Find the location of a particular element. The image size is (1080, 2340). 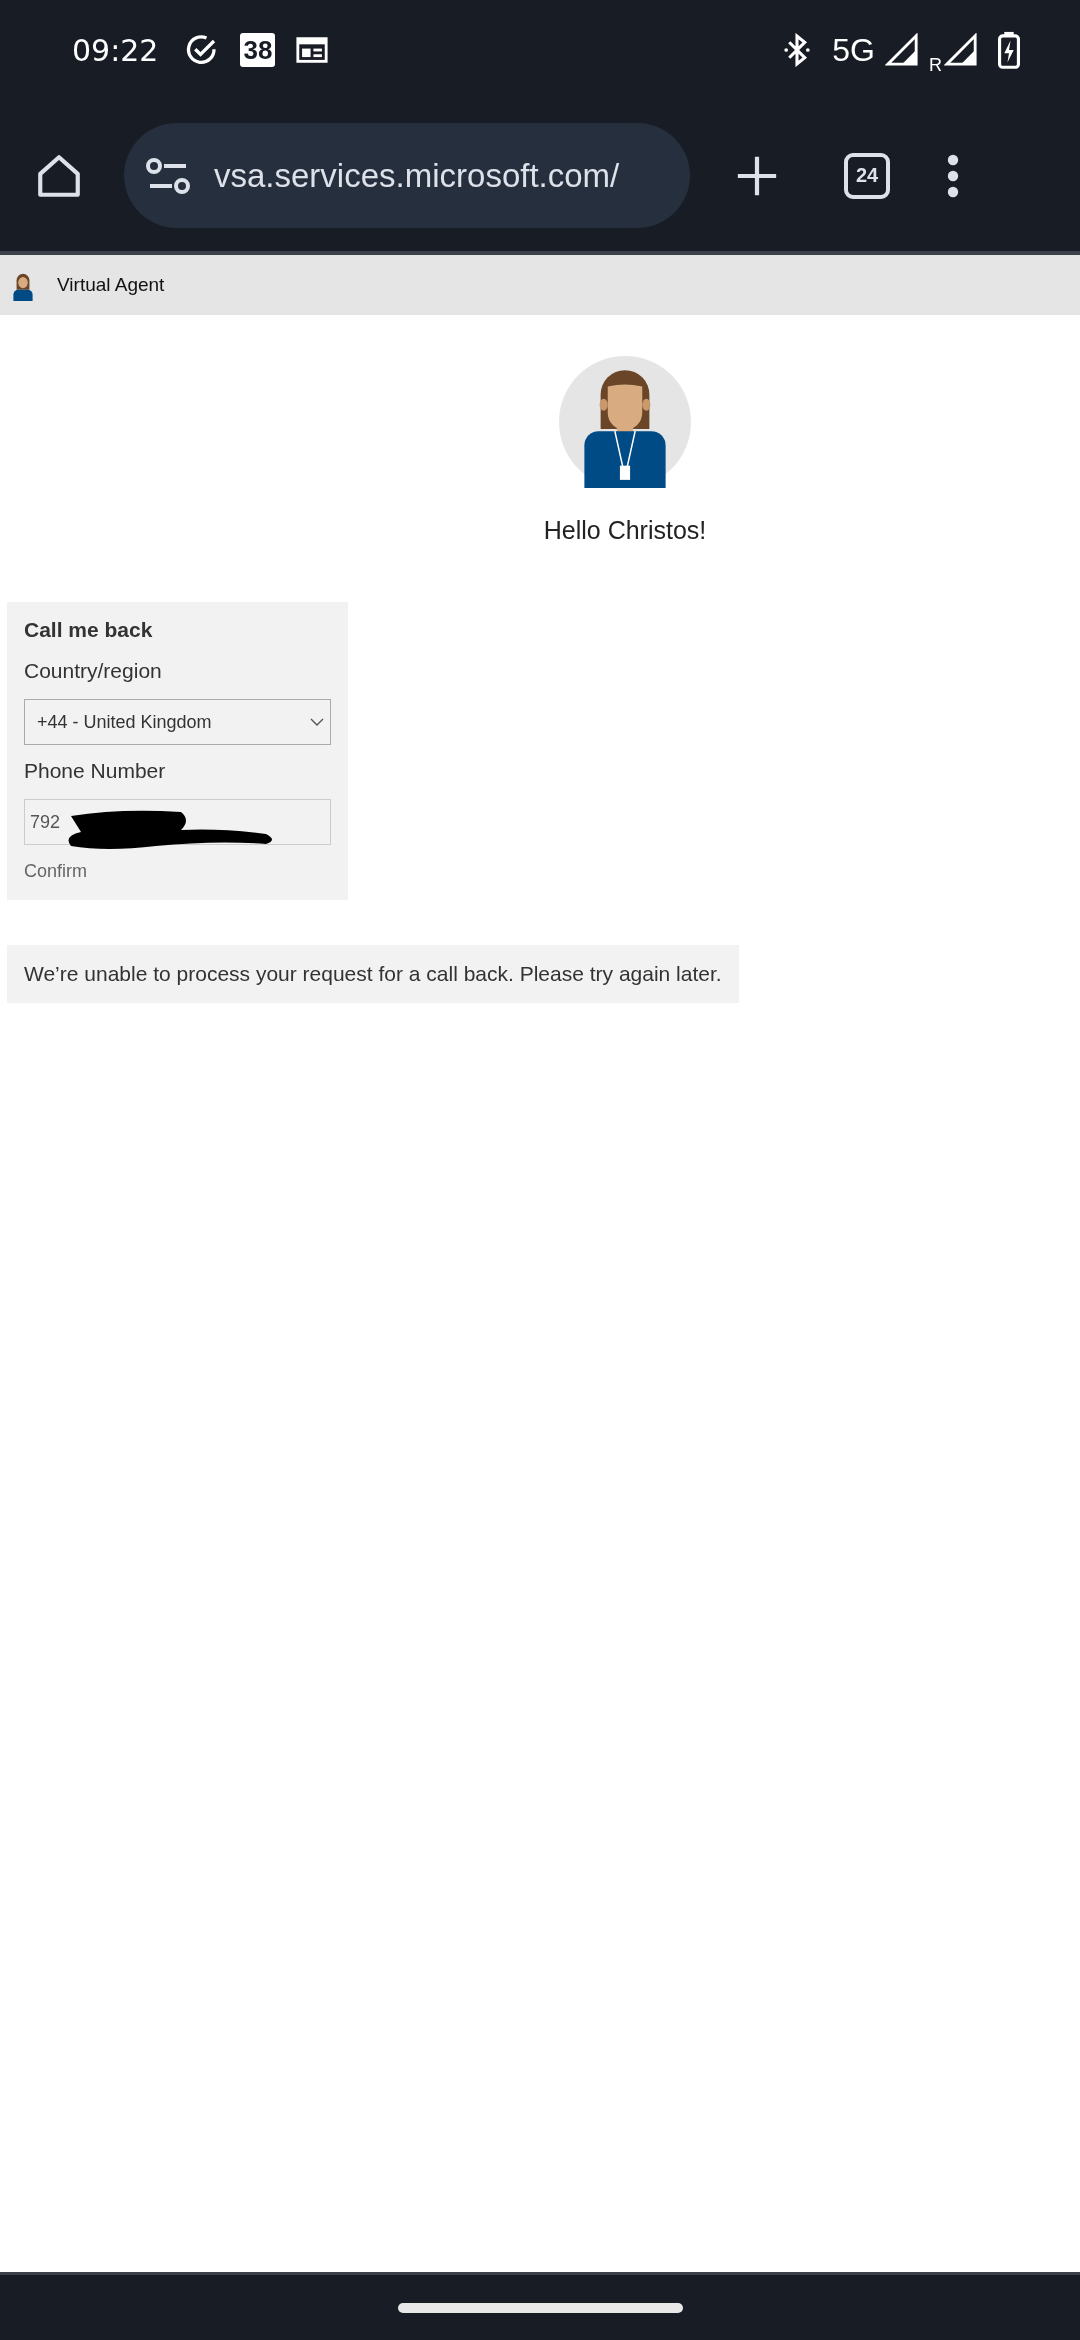

address-bar: vsa.services.microsoft.com/ is located at coordinates (407, 175).